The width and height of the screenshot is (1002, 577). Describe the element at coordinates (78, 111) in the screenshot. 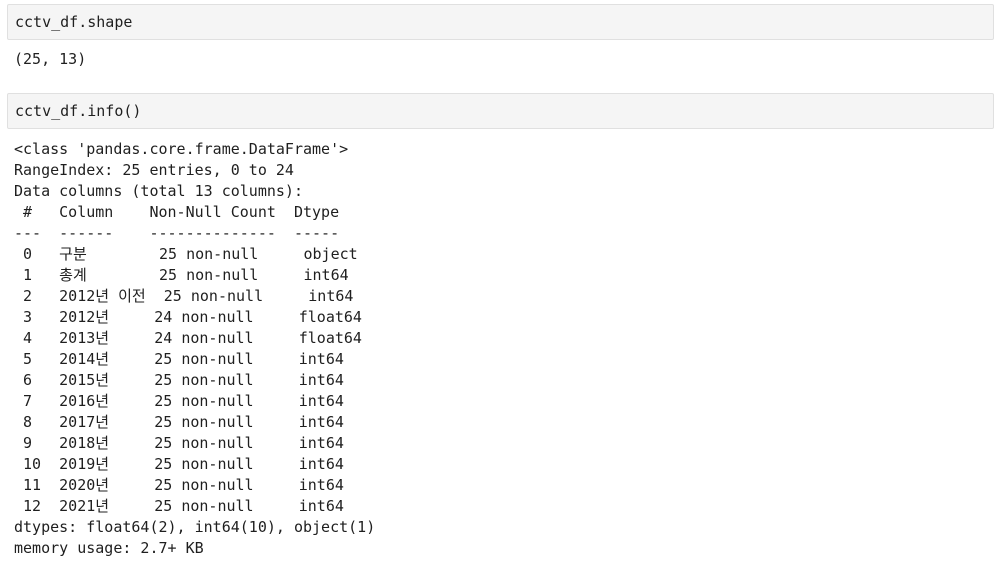

I see `code-text: cctv_df.info()` at that location.